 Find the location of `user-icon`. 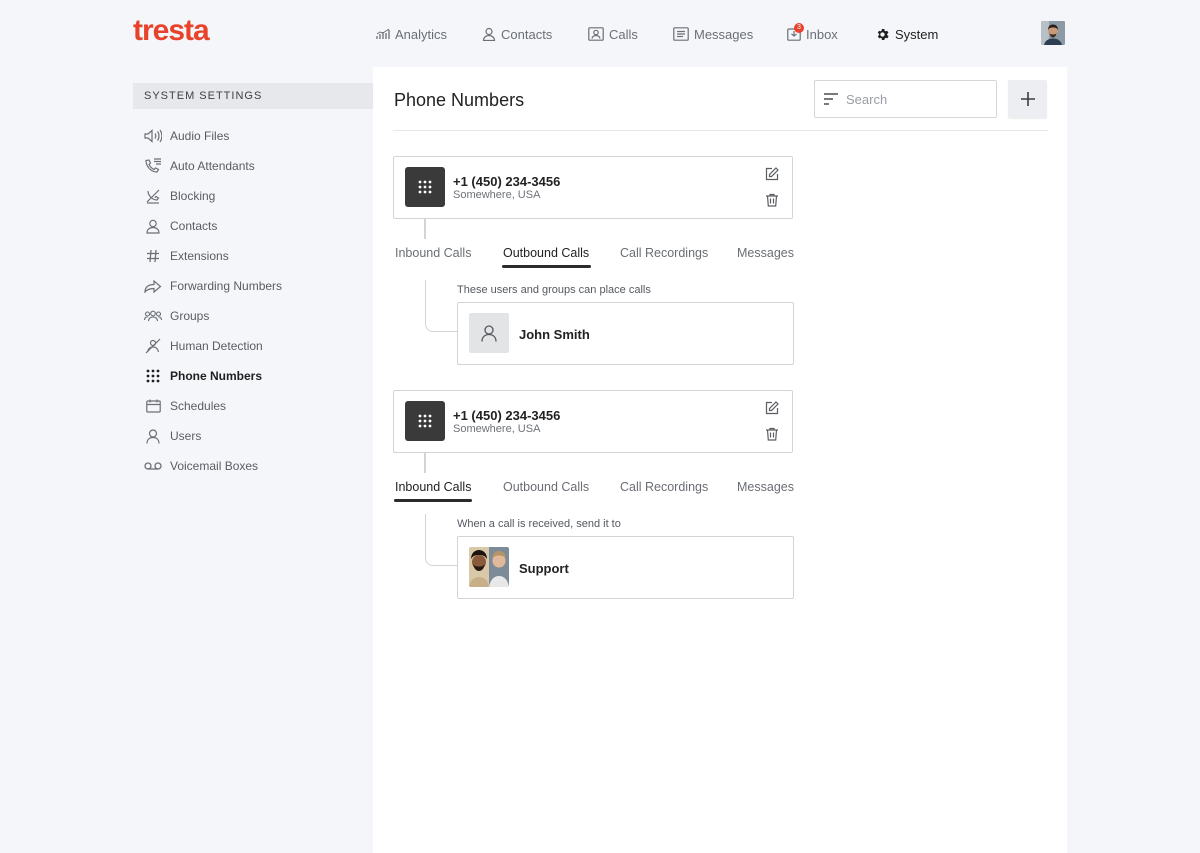

user-icon is located at coordinates (153, 436).